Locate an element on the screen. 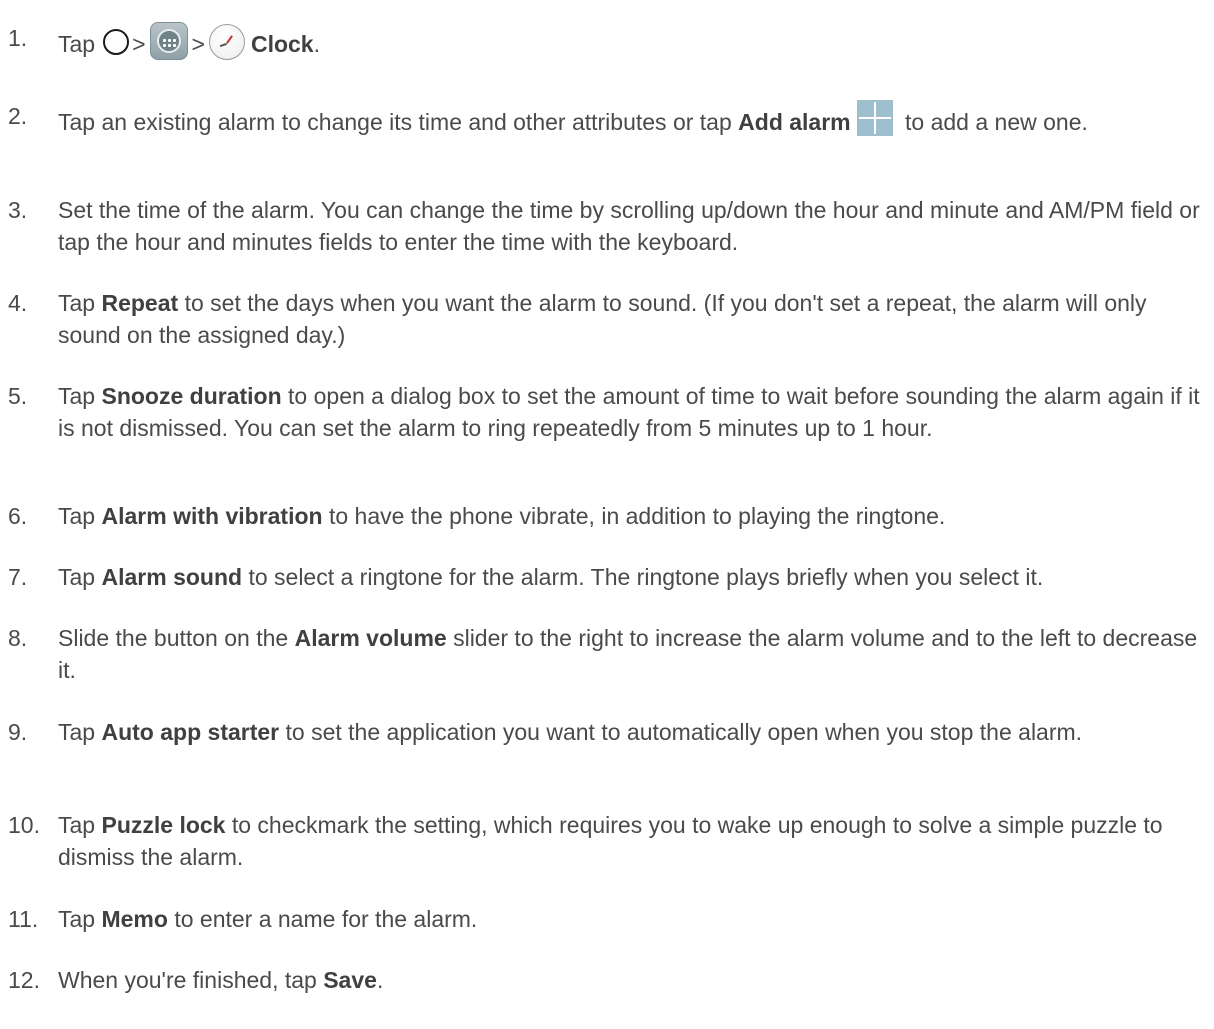  step-number: 10. is located at coordinates (24, 825).